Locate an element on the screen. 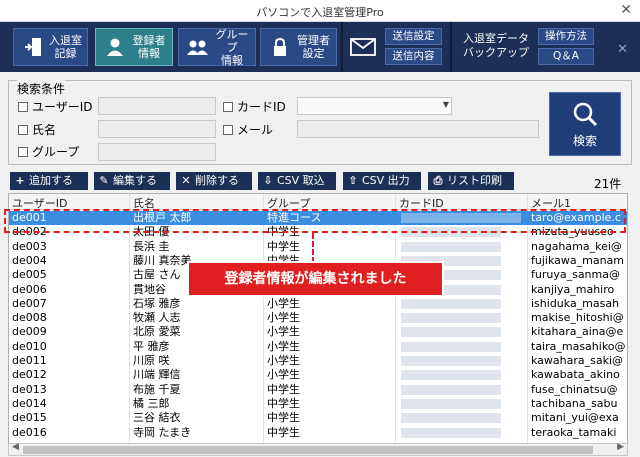 The height and width of the screenshot is (457, 640). cell-name: 川原 咲 is located at coordinates (151, 360).